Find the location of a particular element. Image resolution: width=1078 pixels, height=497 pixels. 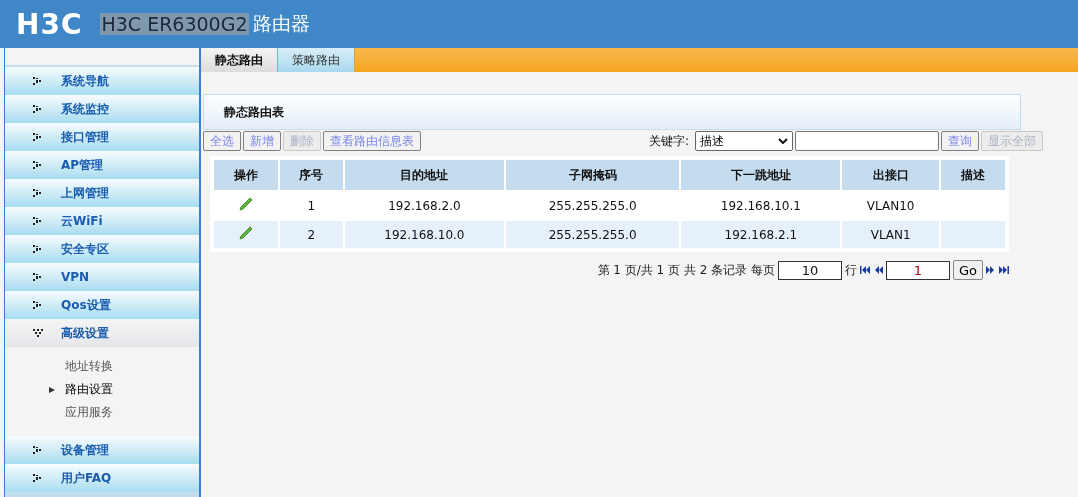

column-header: 操作 is located at coordinates (245, 174).